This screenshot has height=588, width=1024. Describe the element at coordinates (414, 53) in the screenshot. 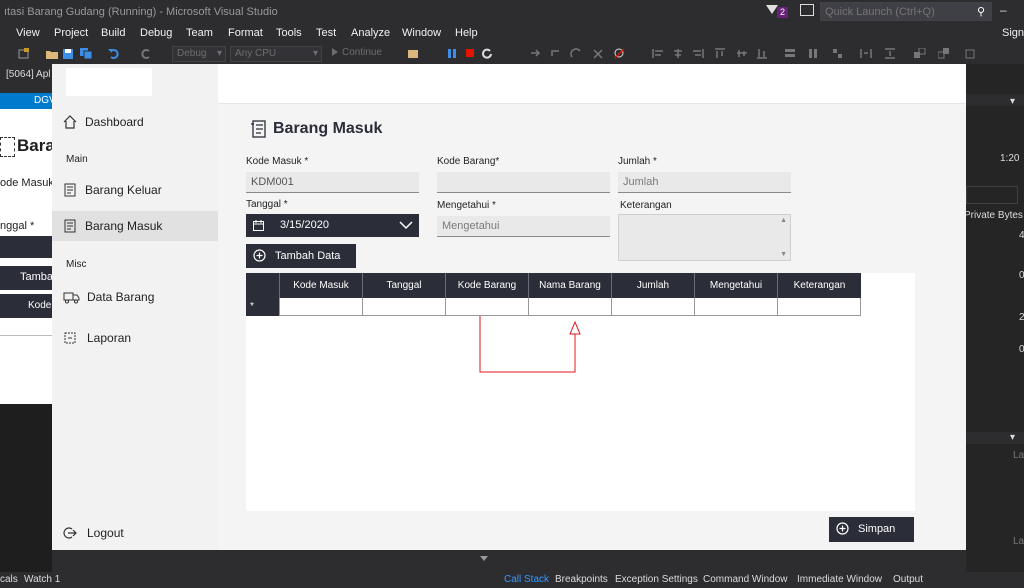

I see `browser-link-icon` at that location.